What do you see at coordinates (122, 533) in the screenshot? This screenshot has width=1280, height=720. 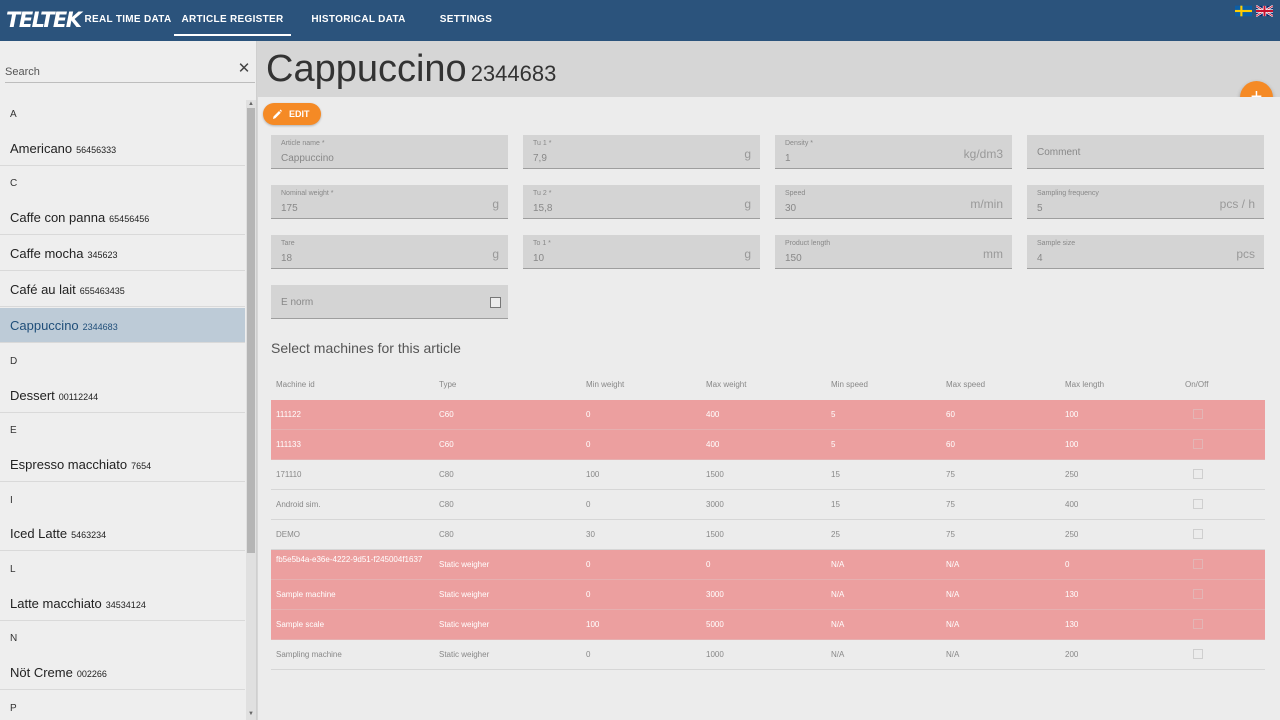 I see `list-item-iced-latte: Iced Latte 5463234` at bounding box center [122, 533].